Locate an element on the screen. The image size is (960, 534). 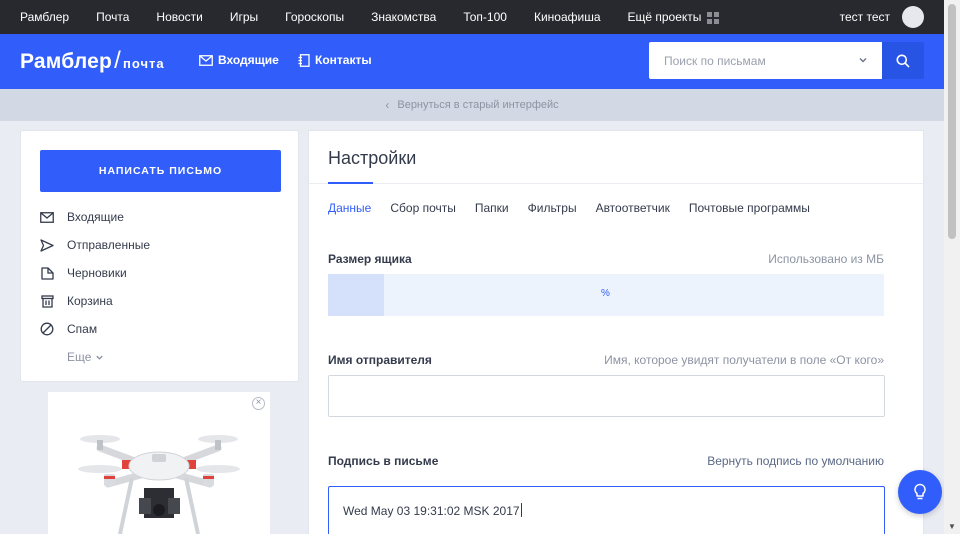
search-button is located at coordinates (903, 60).